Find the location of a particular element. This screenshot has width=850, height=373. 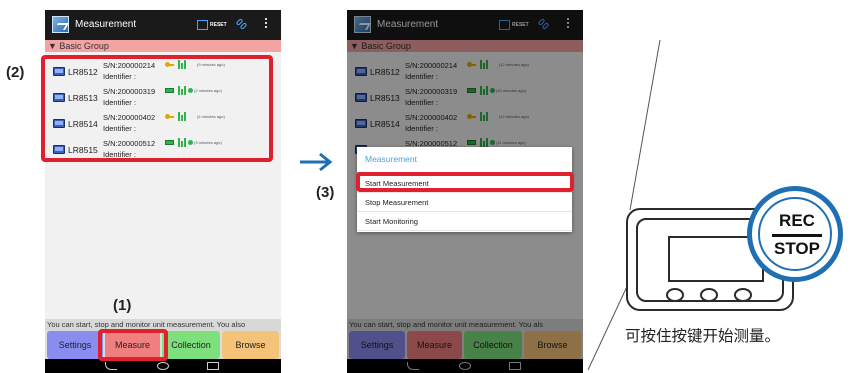

overflow-menu-icon is located at coordinates (266, 24).